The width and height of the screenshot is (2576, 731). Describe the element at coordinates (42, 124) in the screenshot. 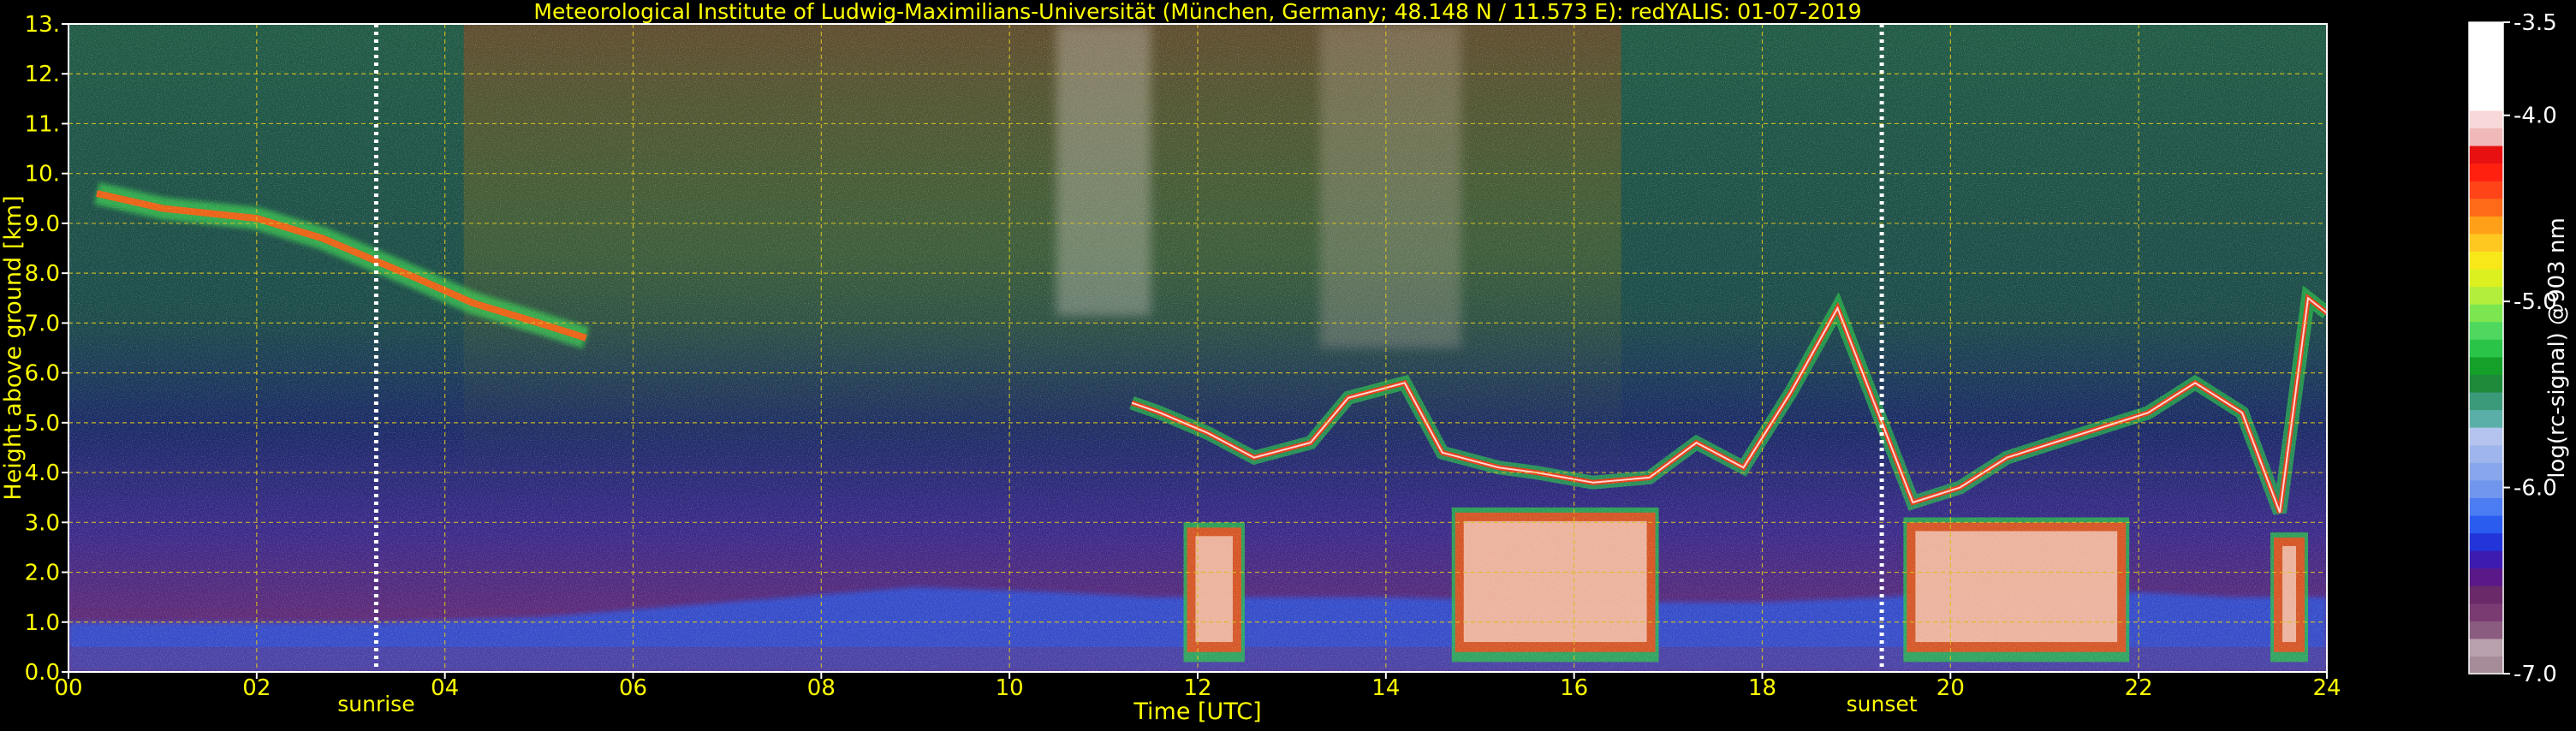

I see `y-tick-label: 11.` at that location.